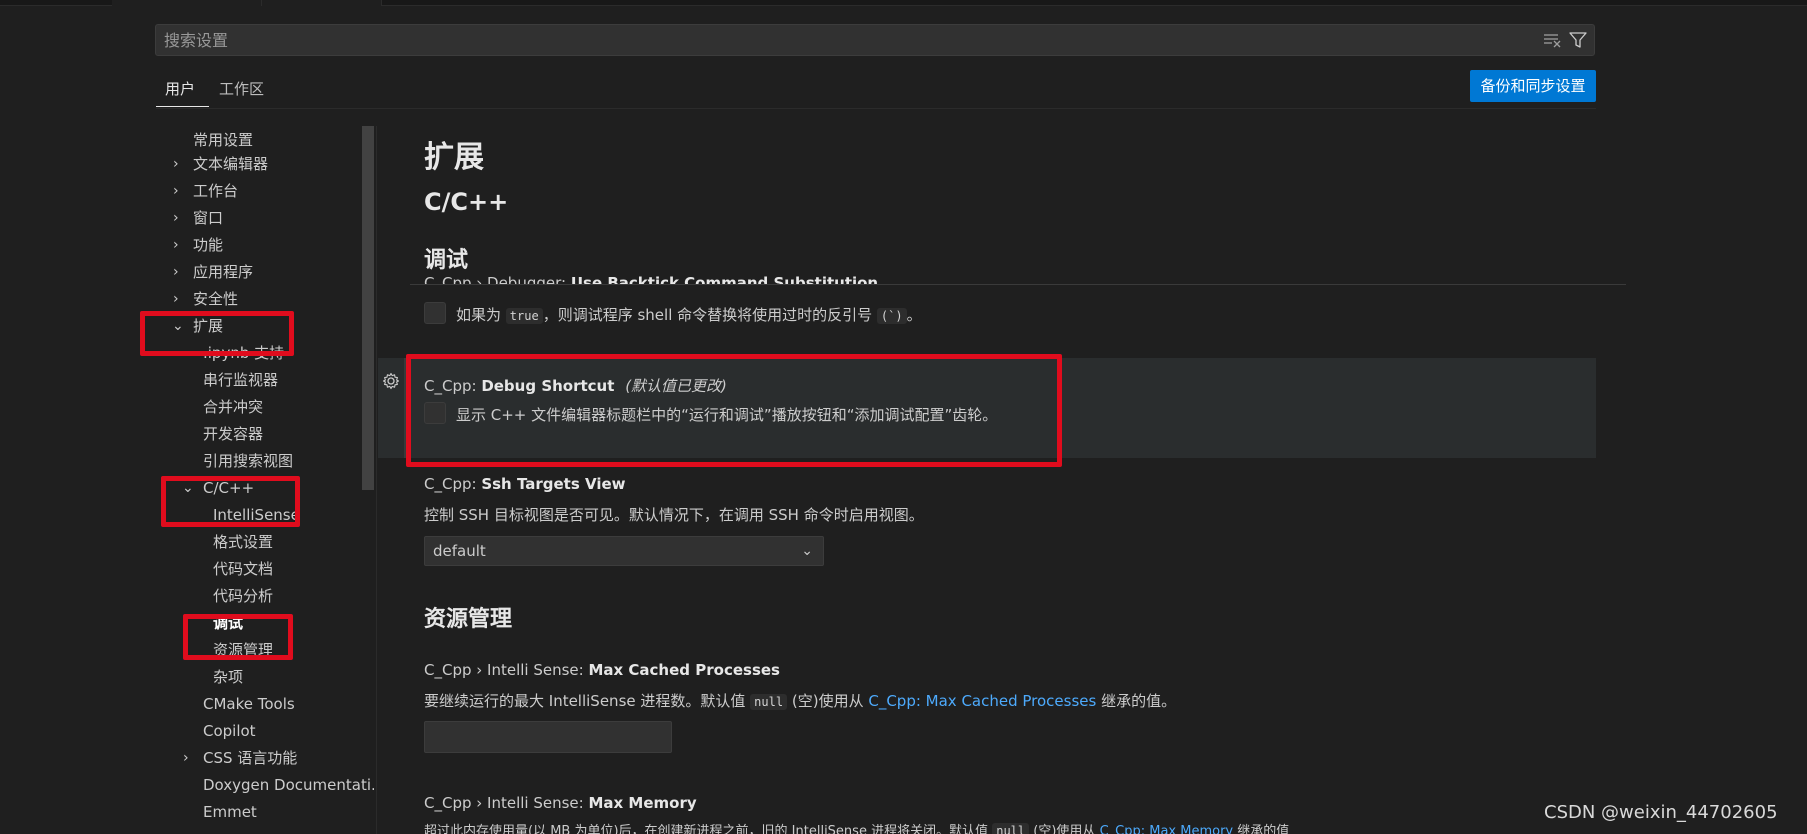  I want to click on tab-workspace: 工作区, so click(241, 93).